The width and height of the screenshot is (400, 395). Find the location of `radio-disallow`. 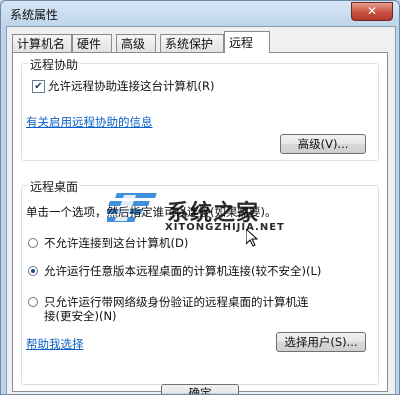

radio-disallow is located at coordinates (33, 243).